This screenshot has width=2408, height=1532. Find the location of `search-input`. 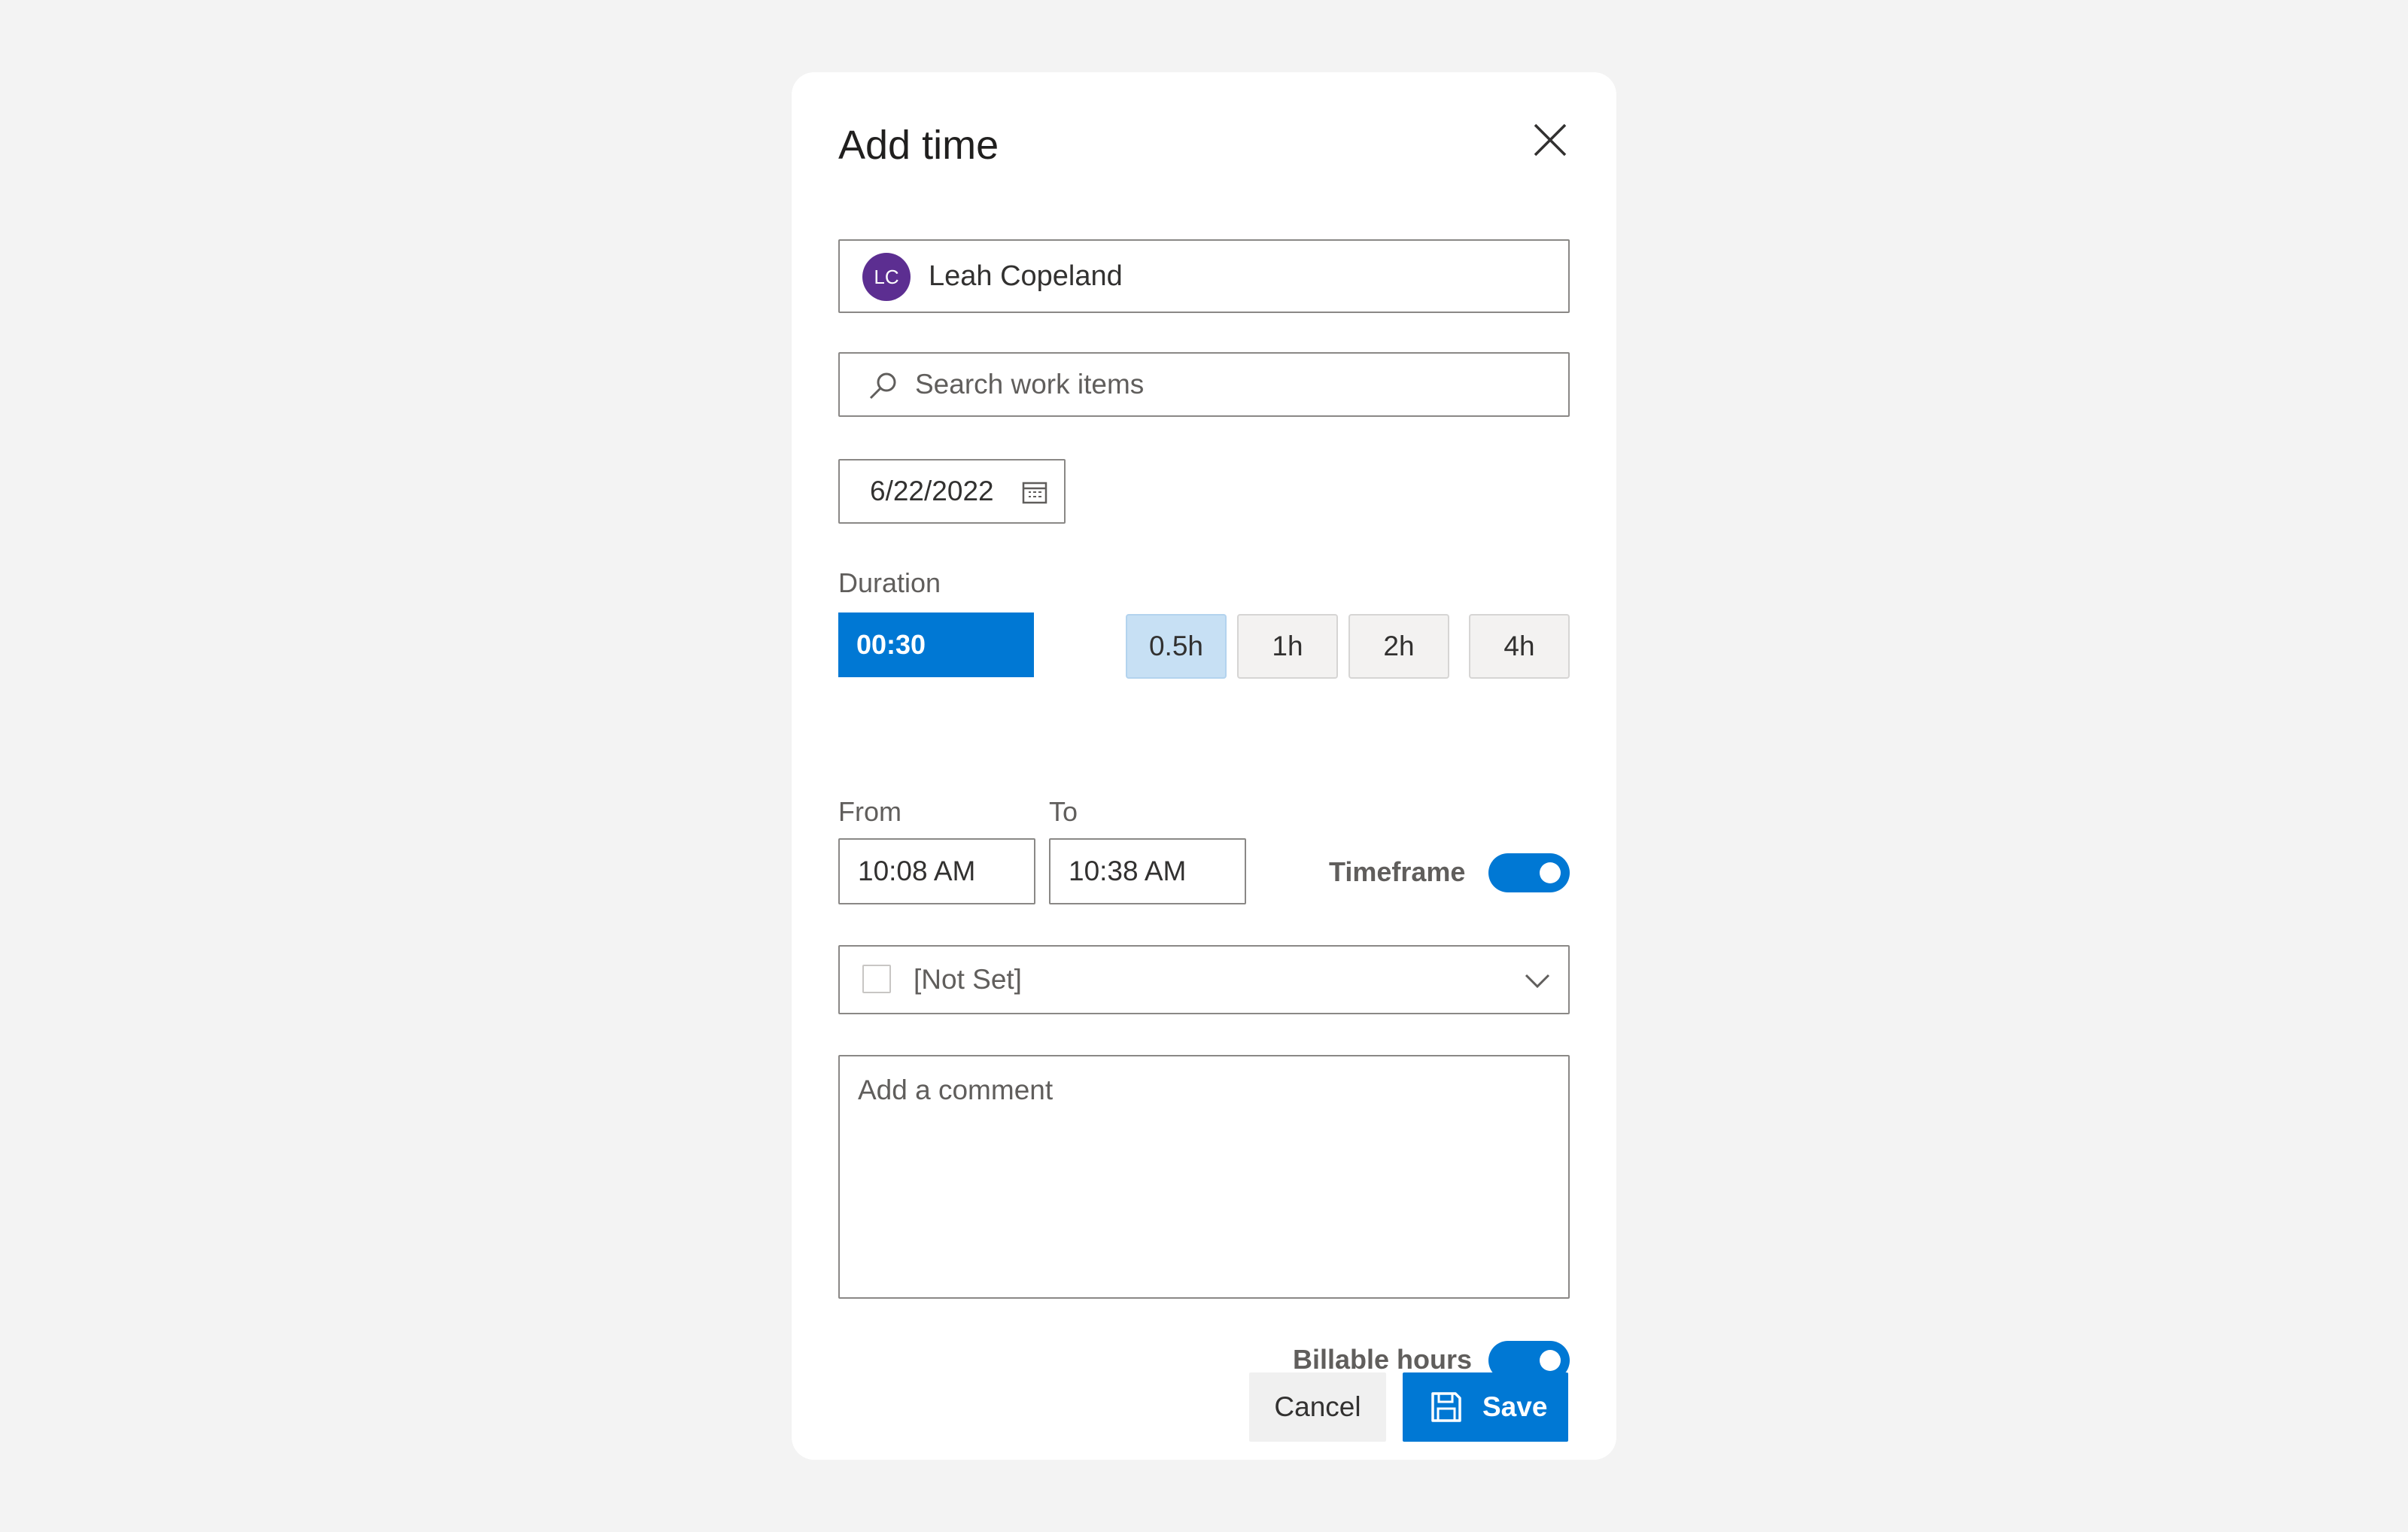

search-input is located at coordinates (1231, 385).